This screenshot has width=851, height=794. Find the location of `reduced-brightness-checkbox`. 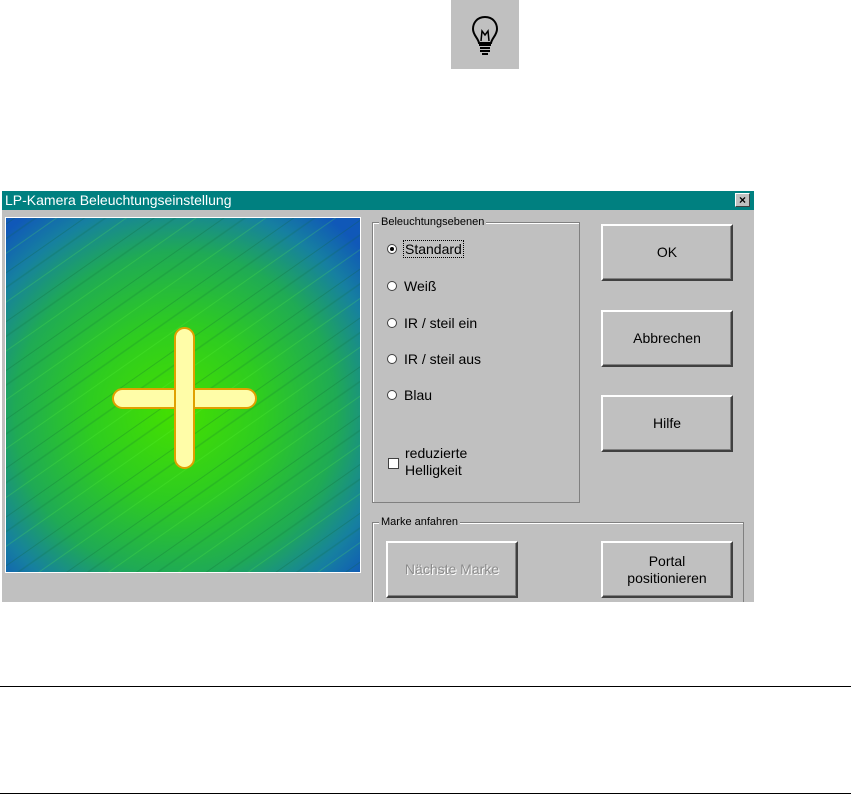

reduced-brightness-checkbox is located at coordinates (393, 463).